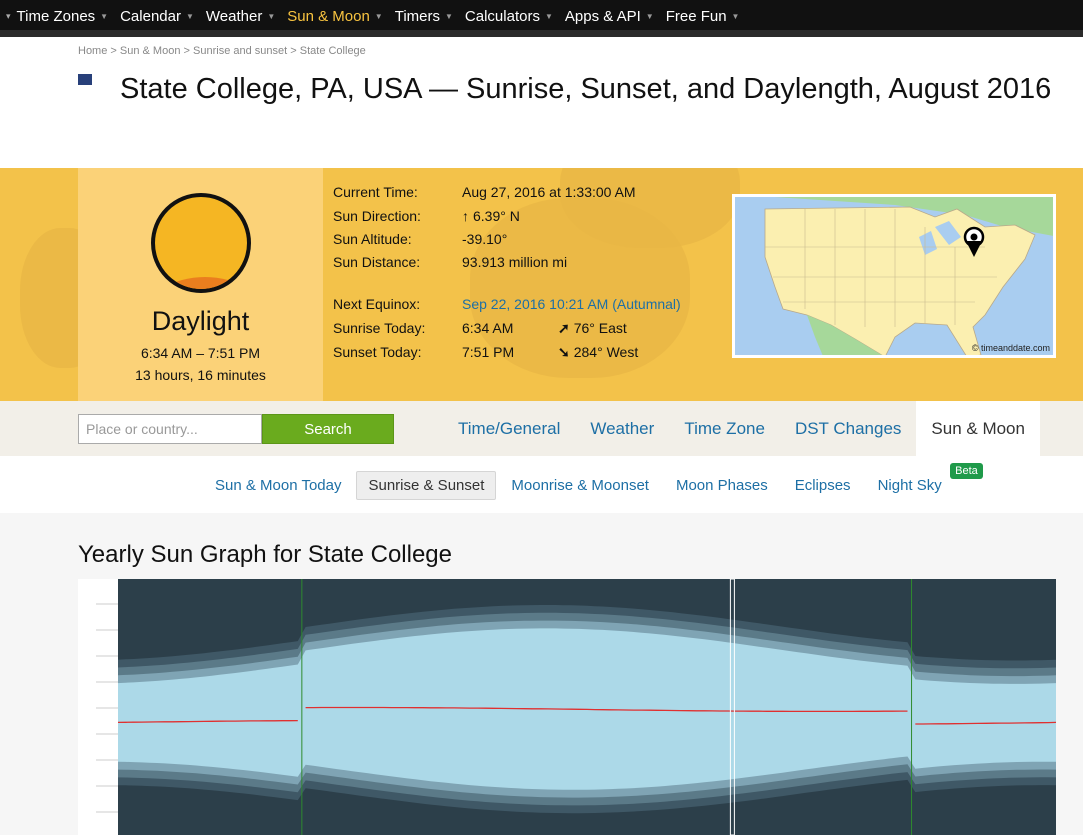 The image size is (1083, 835). I want to click on nav-item-sun-moon: Sun & Moon ▼, so click(334, 16).